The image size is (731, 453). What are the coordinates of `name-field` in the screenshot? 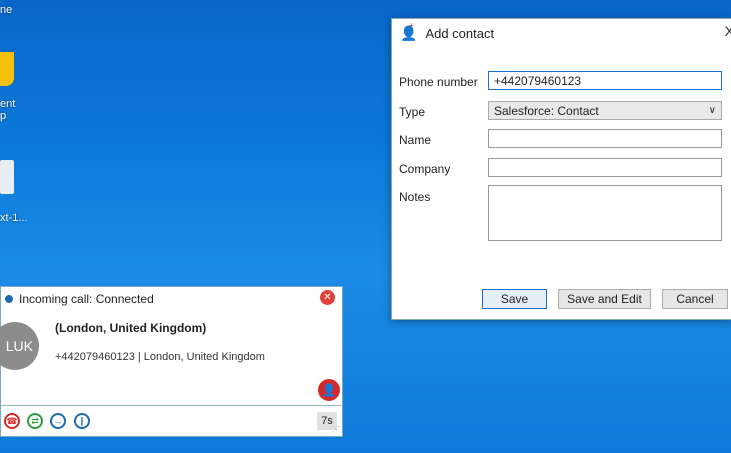 It's located at (605, 138).